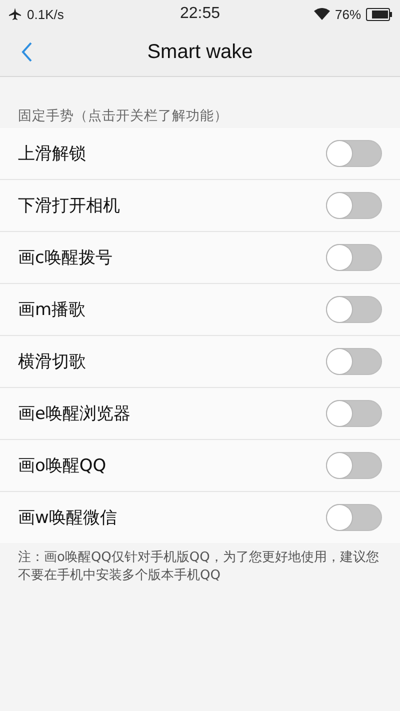 This screenshot has height=711, width=400. Describe the element at coordinates (27, 52) in the screenshot. I see `back-button` at that location.